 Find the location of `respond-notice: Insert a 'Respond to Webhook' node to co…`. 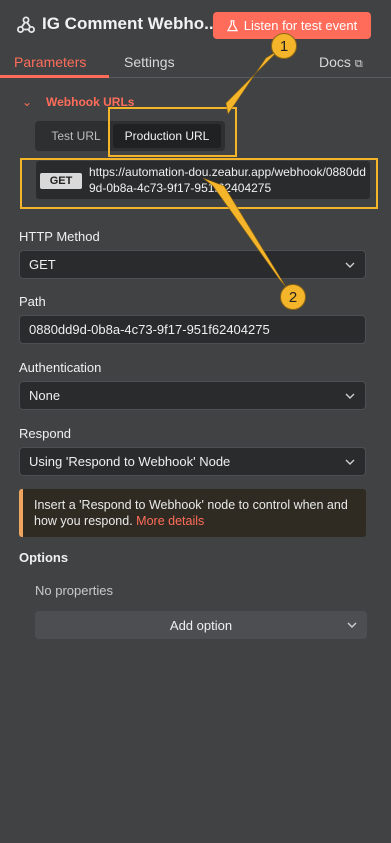

respond-notice: Insert a 'Respond to Webhook' node to co… is located at coordinates (192, 513).